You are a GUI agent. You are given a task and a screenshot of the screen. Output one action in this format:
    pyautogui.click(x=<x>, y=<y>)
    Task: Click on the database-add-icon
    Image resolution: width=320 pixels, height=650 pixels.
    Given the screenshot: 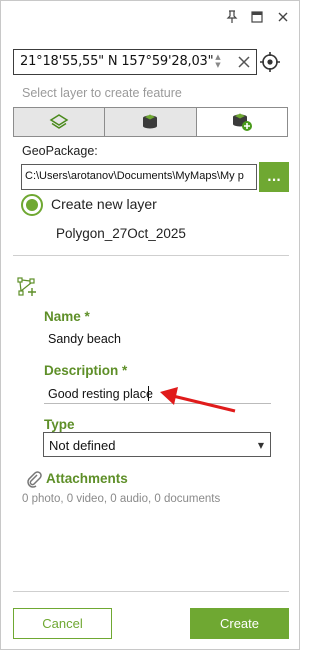 What is the action you would take?
    pyautogui.click(x=242, y=122)
    